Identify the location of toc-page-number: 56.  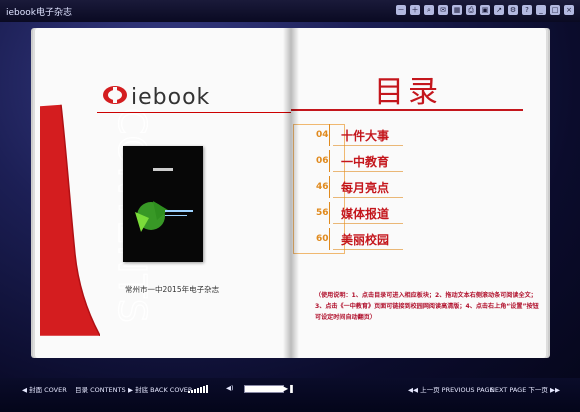
(322, 213).